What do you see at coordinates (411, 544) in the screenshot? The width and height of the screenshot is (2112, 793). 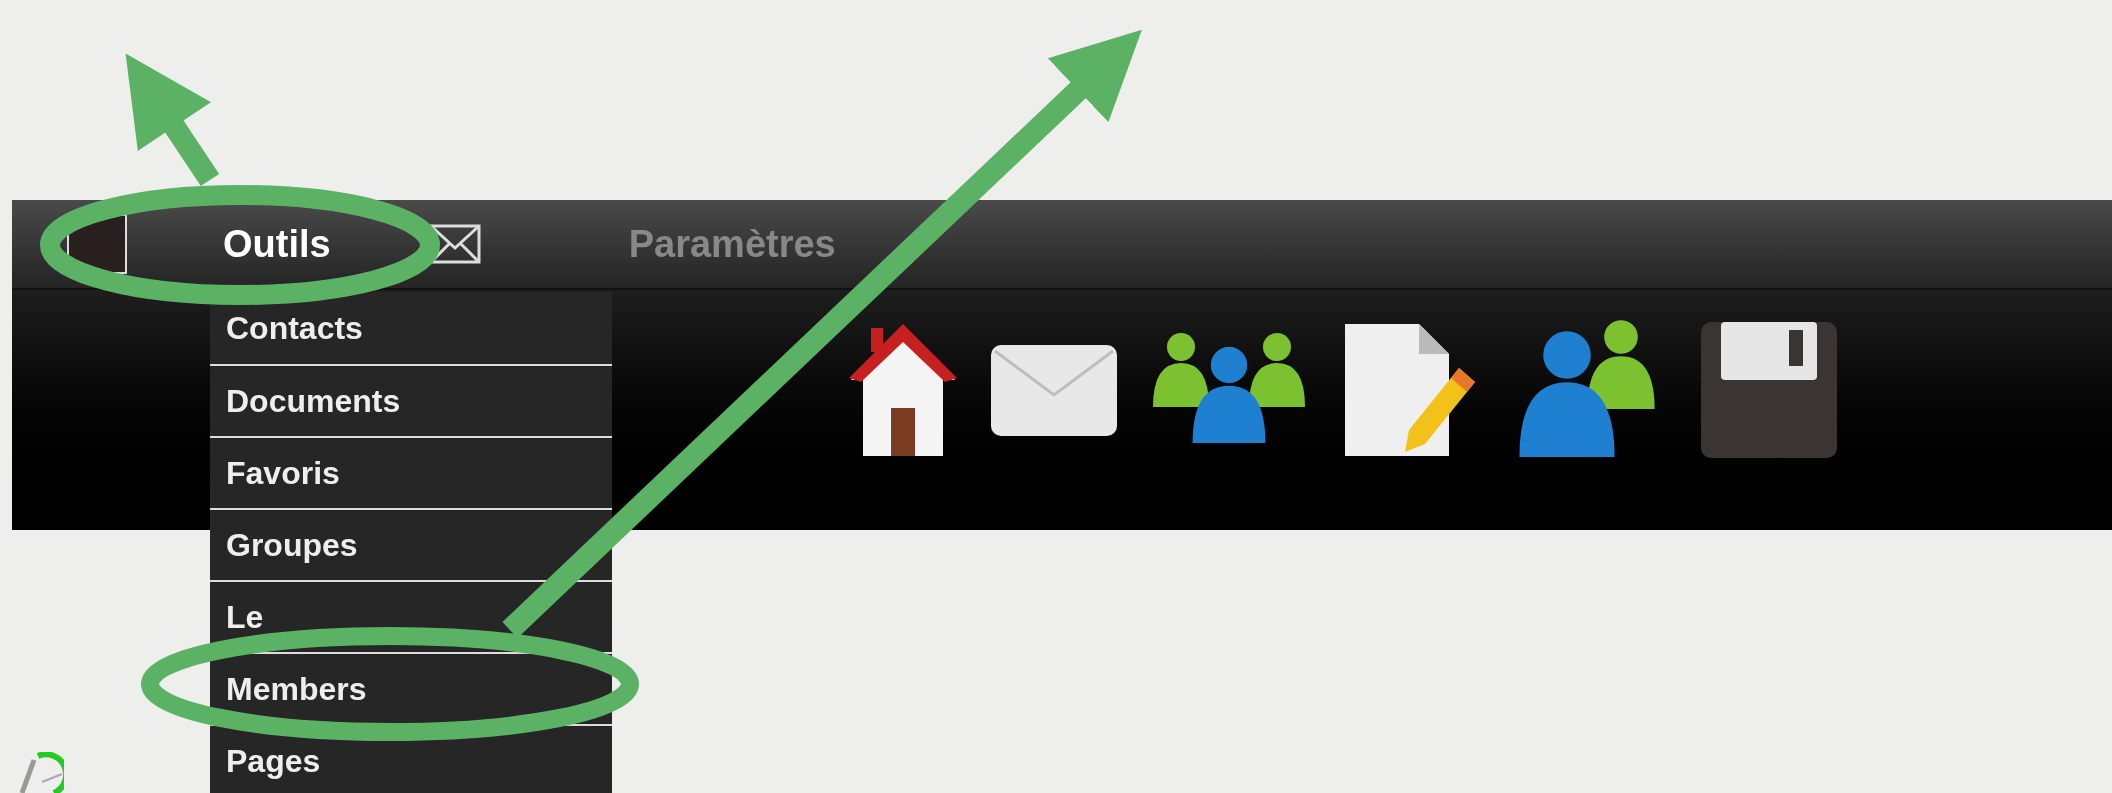 I see `menu-item: Groupes` at bounding box center [411, 544].